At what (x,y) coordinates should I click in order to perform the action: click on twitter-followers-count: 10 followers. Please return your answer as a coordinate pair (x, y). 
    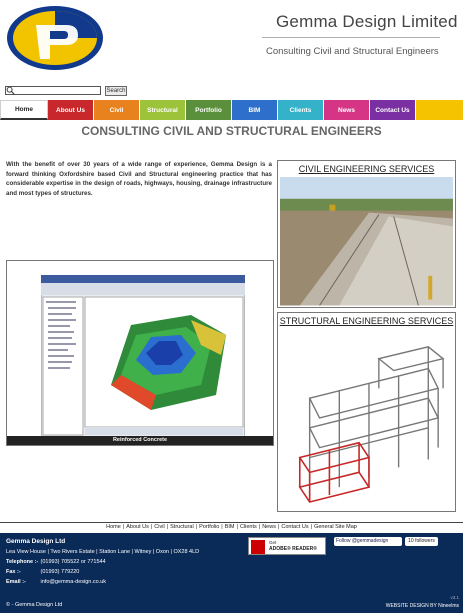
    Looking at the image, I should click on (421, 541).